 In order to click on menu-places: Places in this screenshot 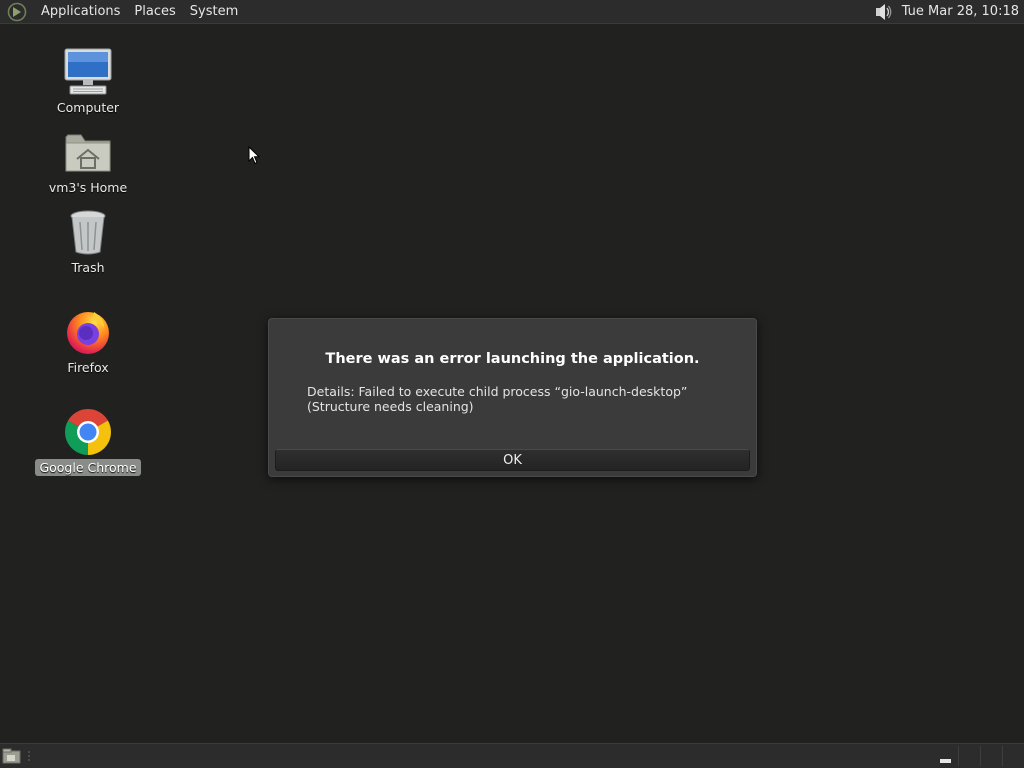, I will do `click(154, 12)`.